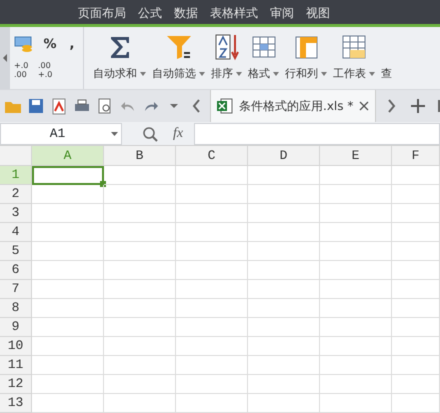 This screenshot has width=440, height=413. I want to click on caret-icon, so click(114, 134).